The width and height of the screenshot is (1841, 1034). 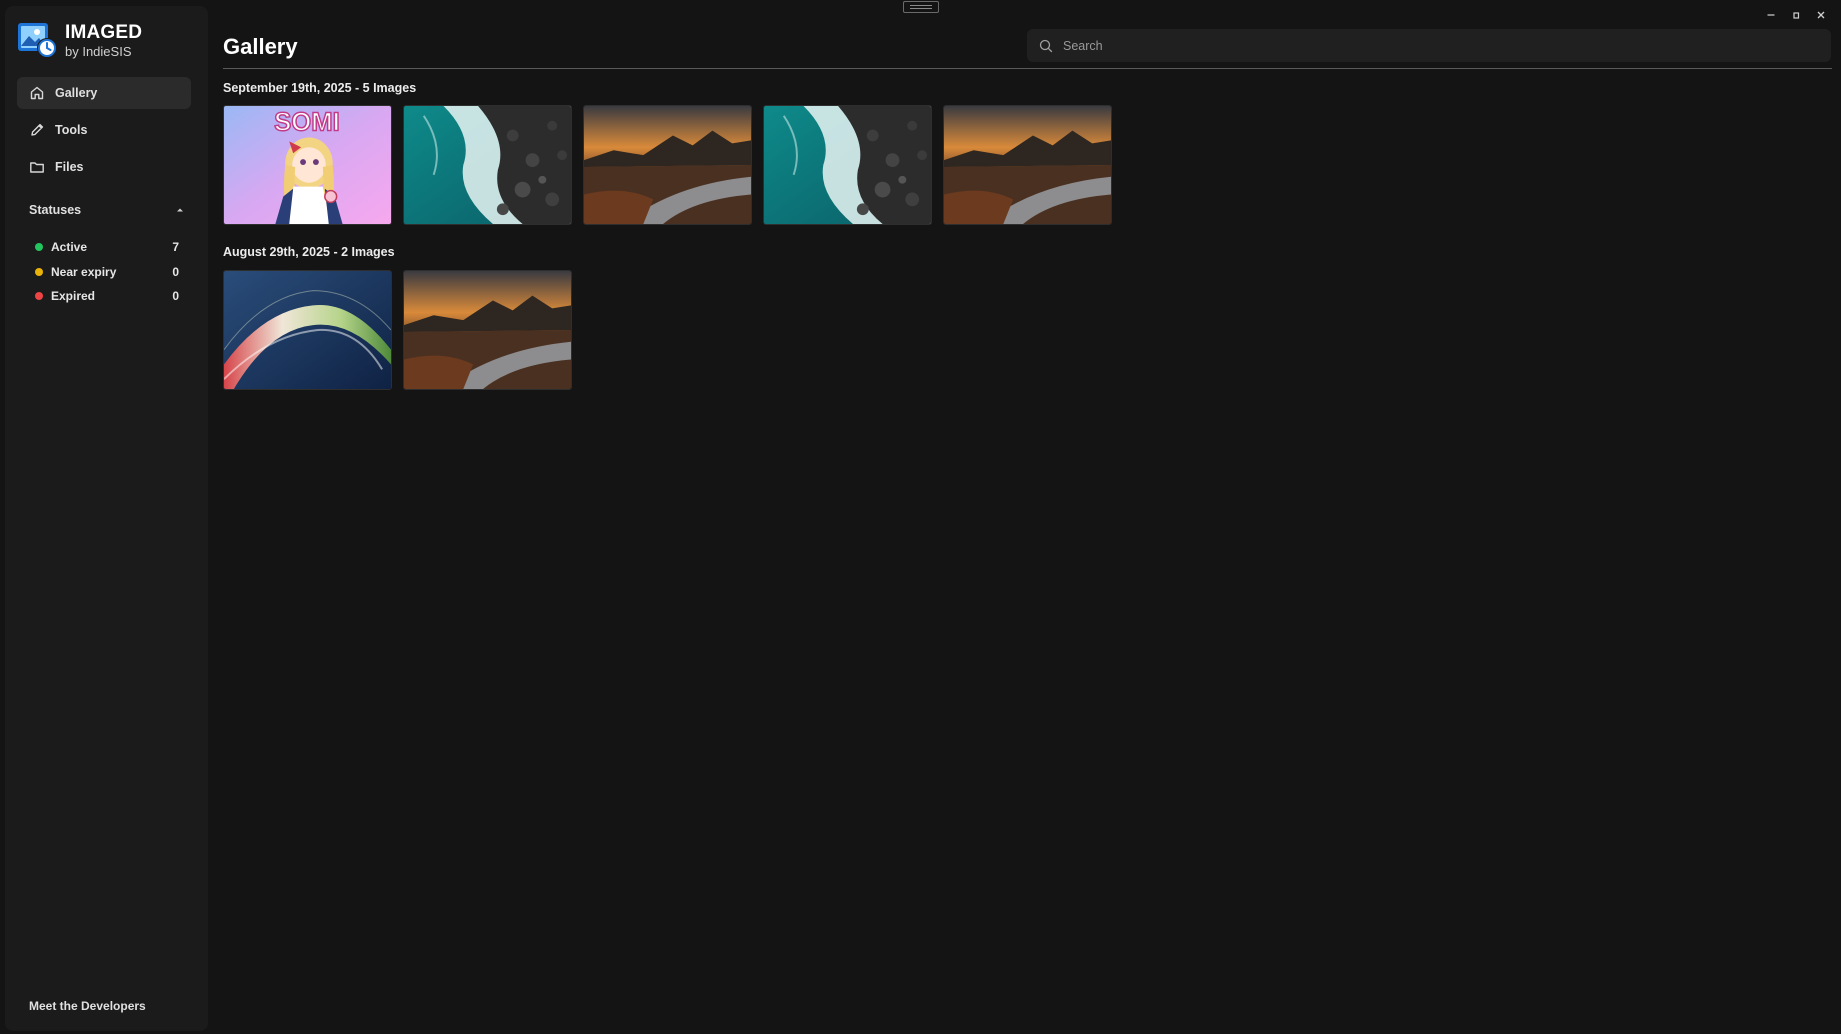 I want to click on status-item-active: Active 7, so click(x=107, y=247).